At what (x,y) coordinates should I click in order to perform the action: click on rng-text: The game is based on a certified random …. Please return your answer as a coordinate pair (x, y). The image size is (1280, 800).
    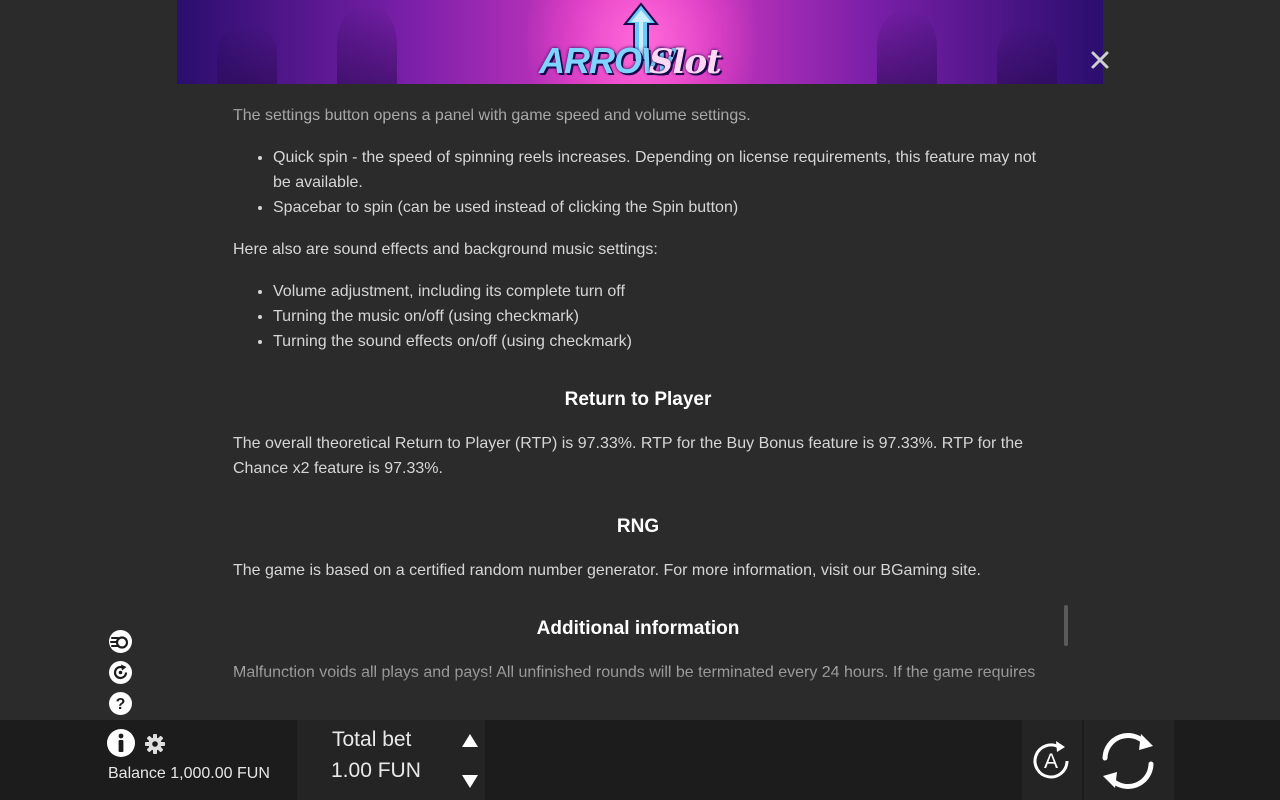
    Looking at the image, I should click on (607, 570).